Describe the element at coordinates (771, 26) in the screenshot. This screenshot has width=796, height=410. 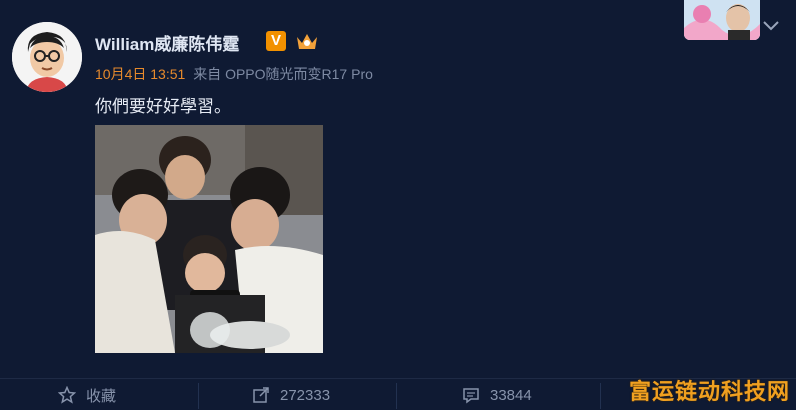
I see `chevron-down-icon` at that location.